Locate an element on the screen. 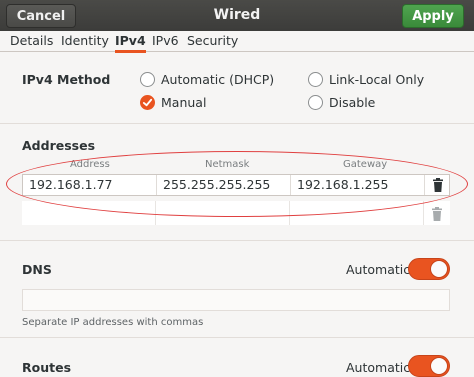 The height and width of the screenshot is (377, 474). check-icon is located at coordinates (147, 102).